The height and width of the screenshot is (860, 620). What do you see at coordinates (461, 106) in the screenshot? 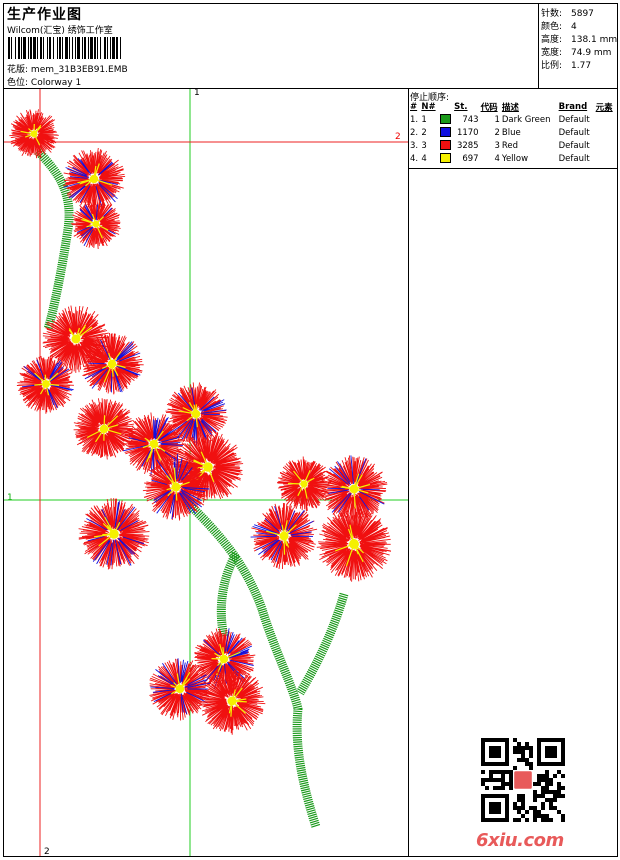
I see `col-st: St.` at bounding box center [461, 106].